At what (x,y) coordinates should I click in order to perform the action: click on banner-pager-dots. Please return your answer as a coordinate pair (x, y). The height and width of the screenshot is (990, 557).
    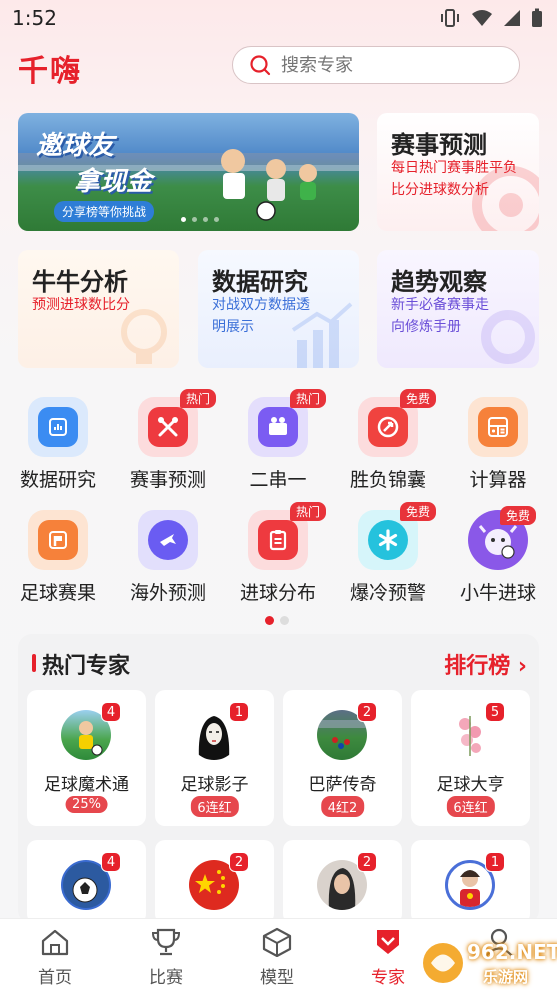
    Looking at the image, I should click on (200, 219).